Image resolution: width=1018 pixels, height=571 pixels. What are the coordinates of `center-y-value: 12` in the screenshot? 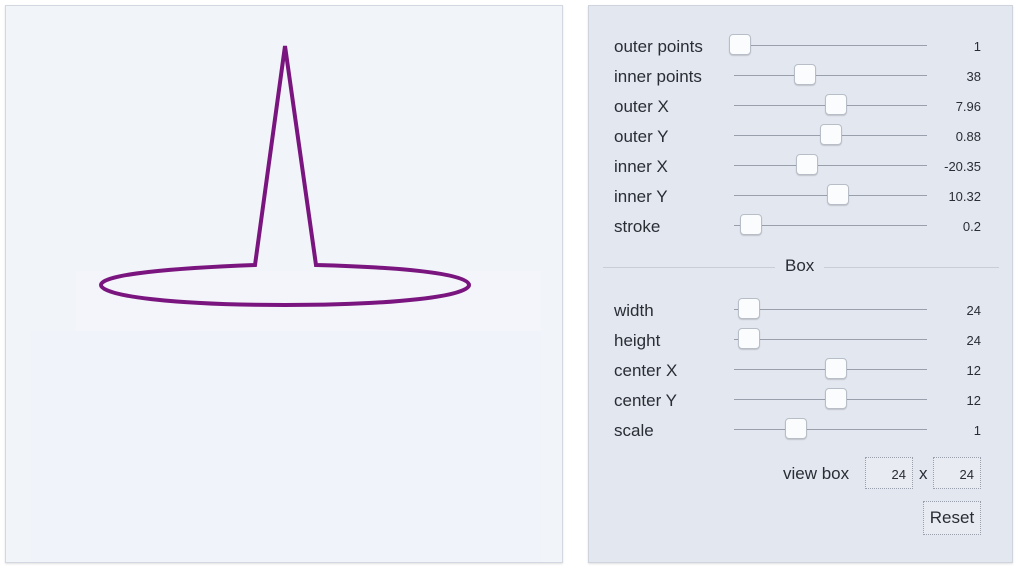 It's located at (973, 400).